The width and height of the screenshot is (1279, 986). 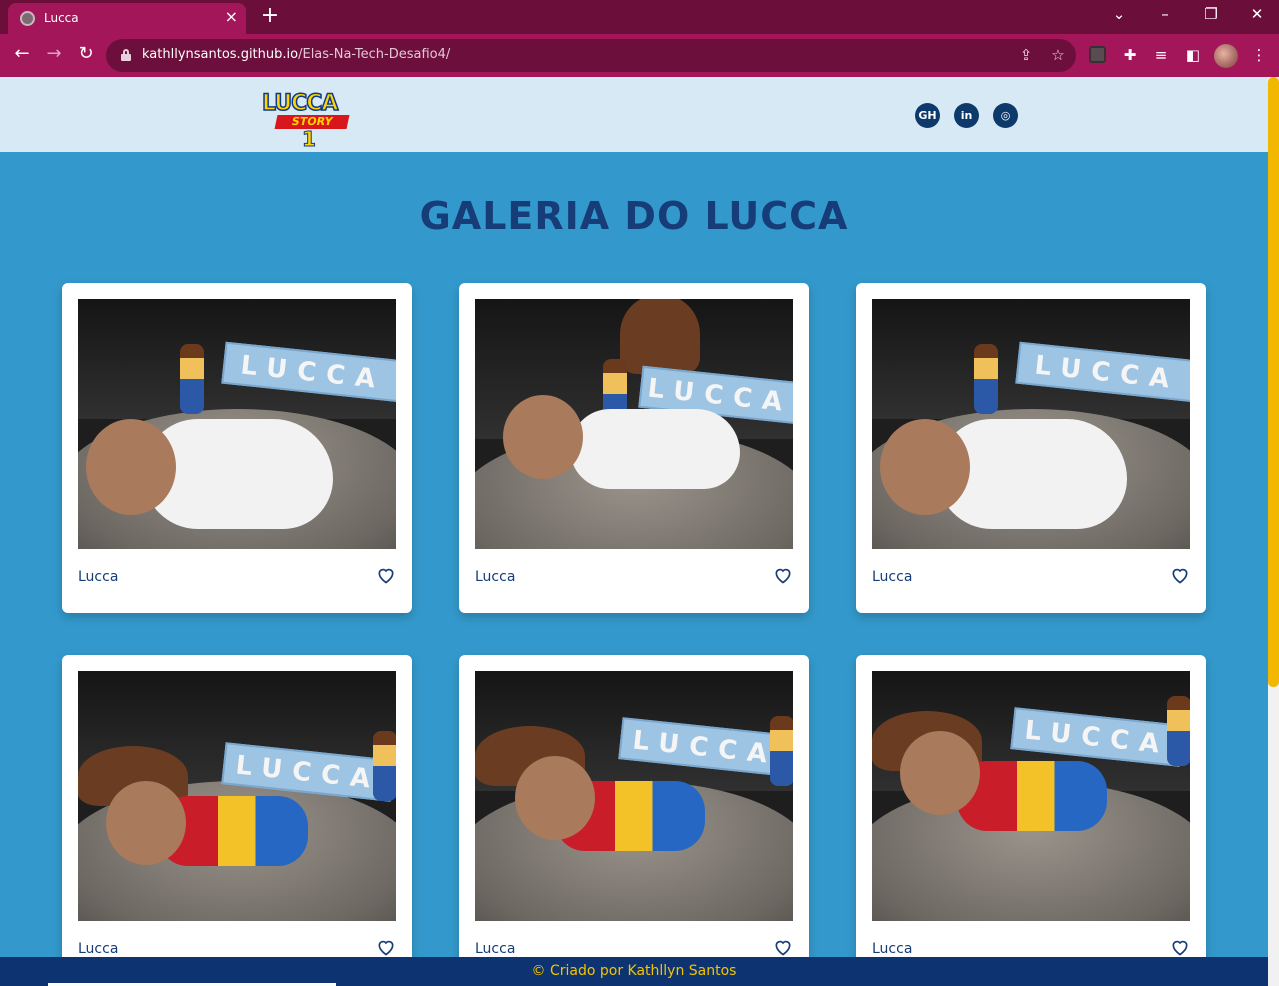 What do you see at coordinates (927, 115) in the screenshot?
I see `github-icon: GH` at bounding box center [927, 115].